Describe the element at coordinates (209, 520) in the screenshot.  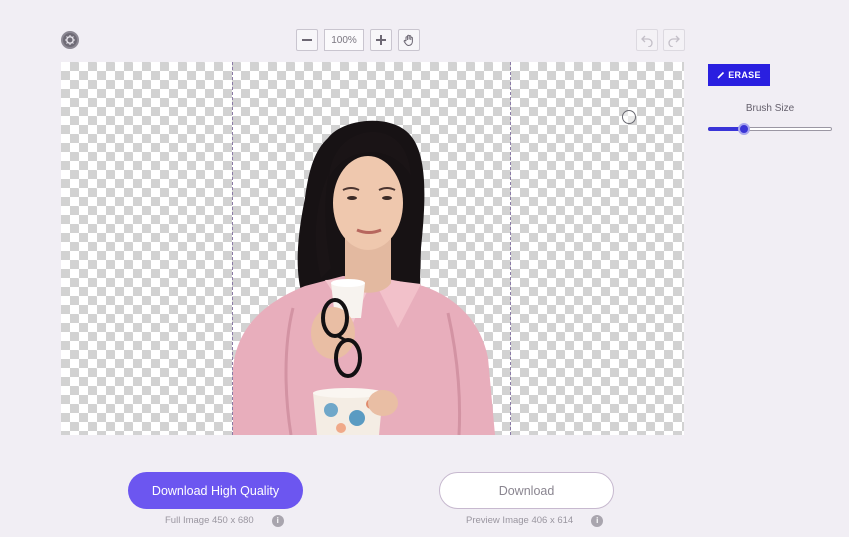
I see `full-image-size: Full Image 450 x 680` at that location.